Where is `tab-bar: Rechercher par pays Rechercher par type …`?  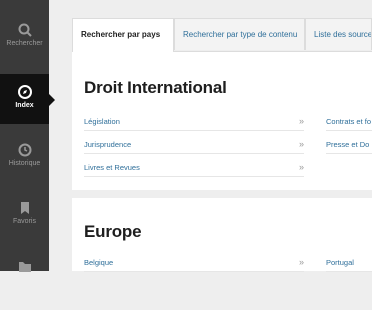 tab-bar: Rechercher par pays Rechercher par type … is located at coordinates (222, 35).